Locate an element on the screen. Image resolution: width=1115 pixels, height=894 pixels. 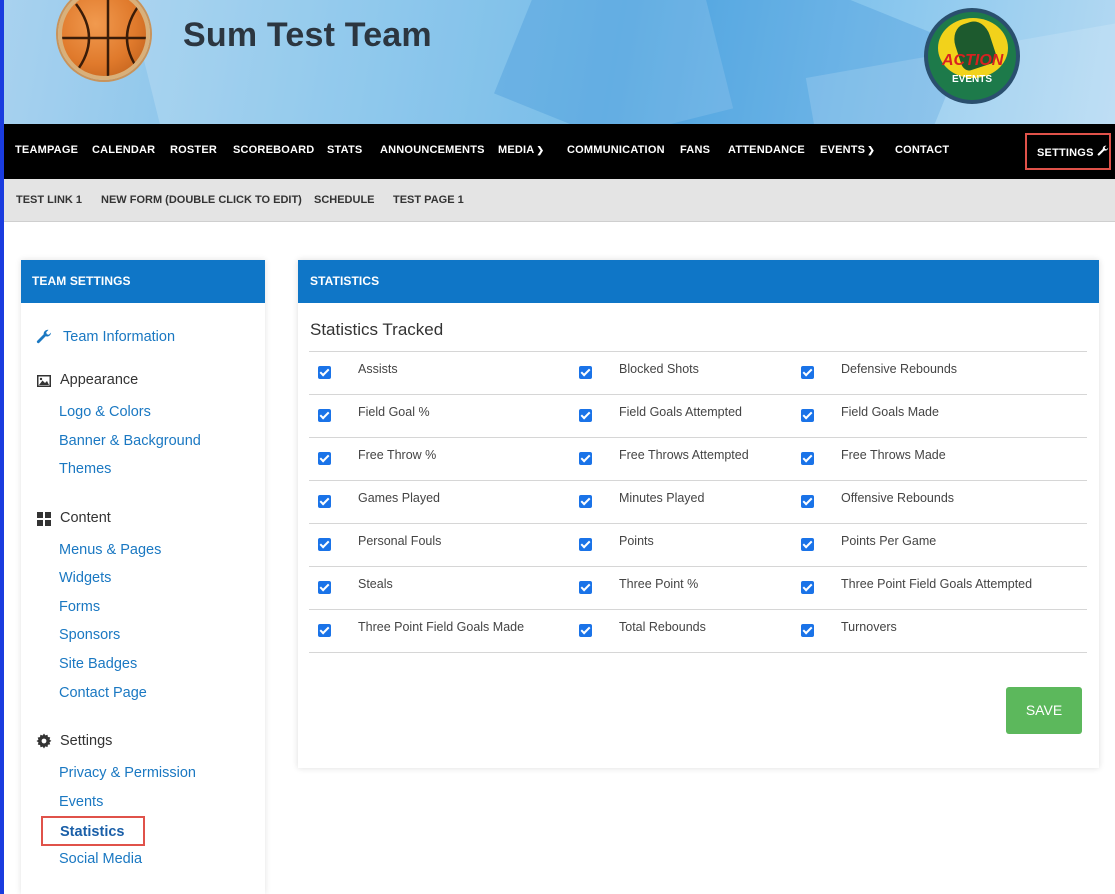
nav-calendar: CALENDAR is located at coordinates (123, 150).